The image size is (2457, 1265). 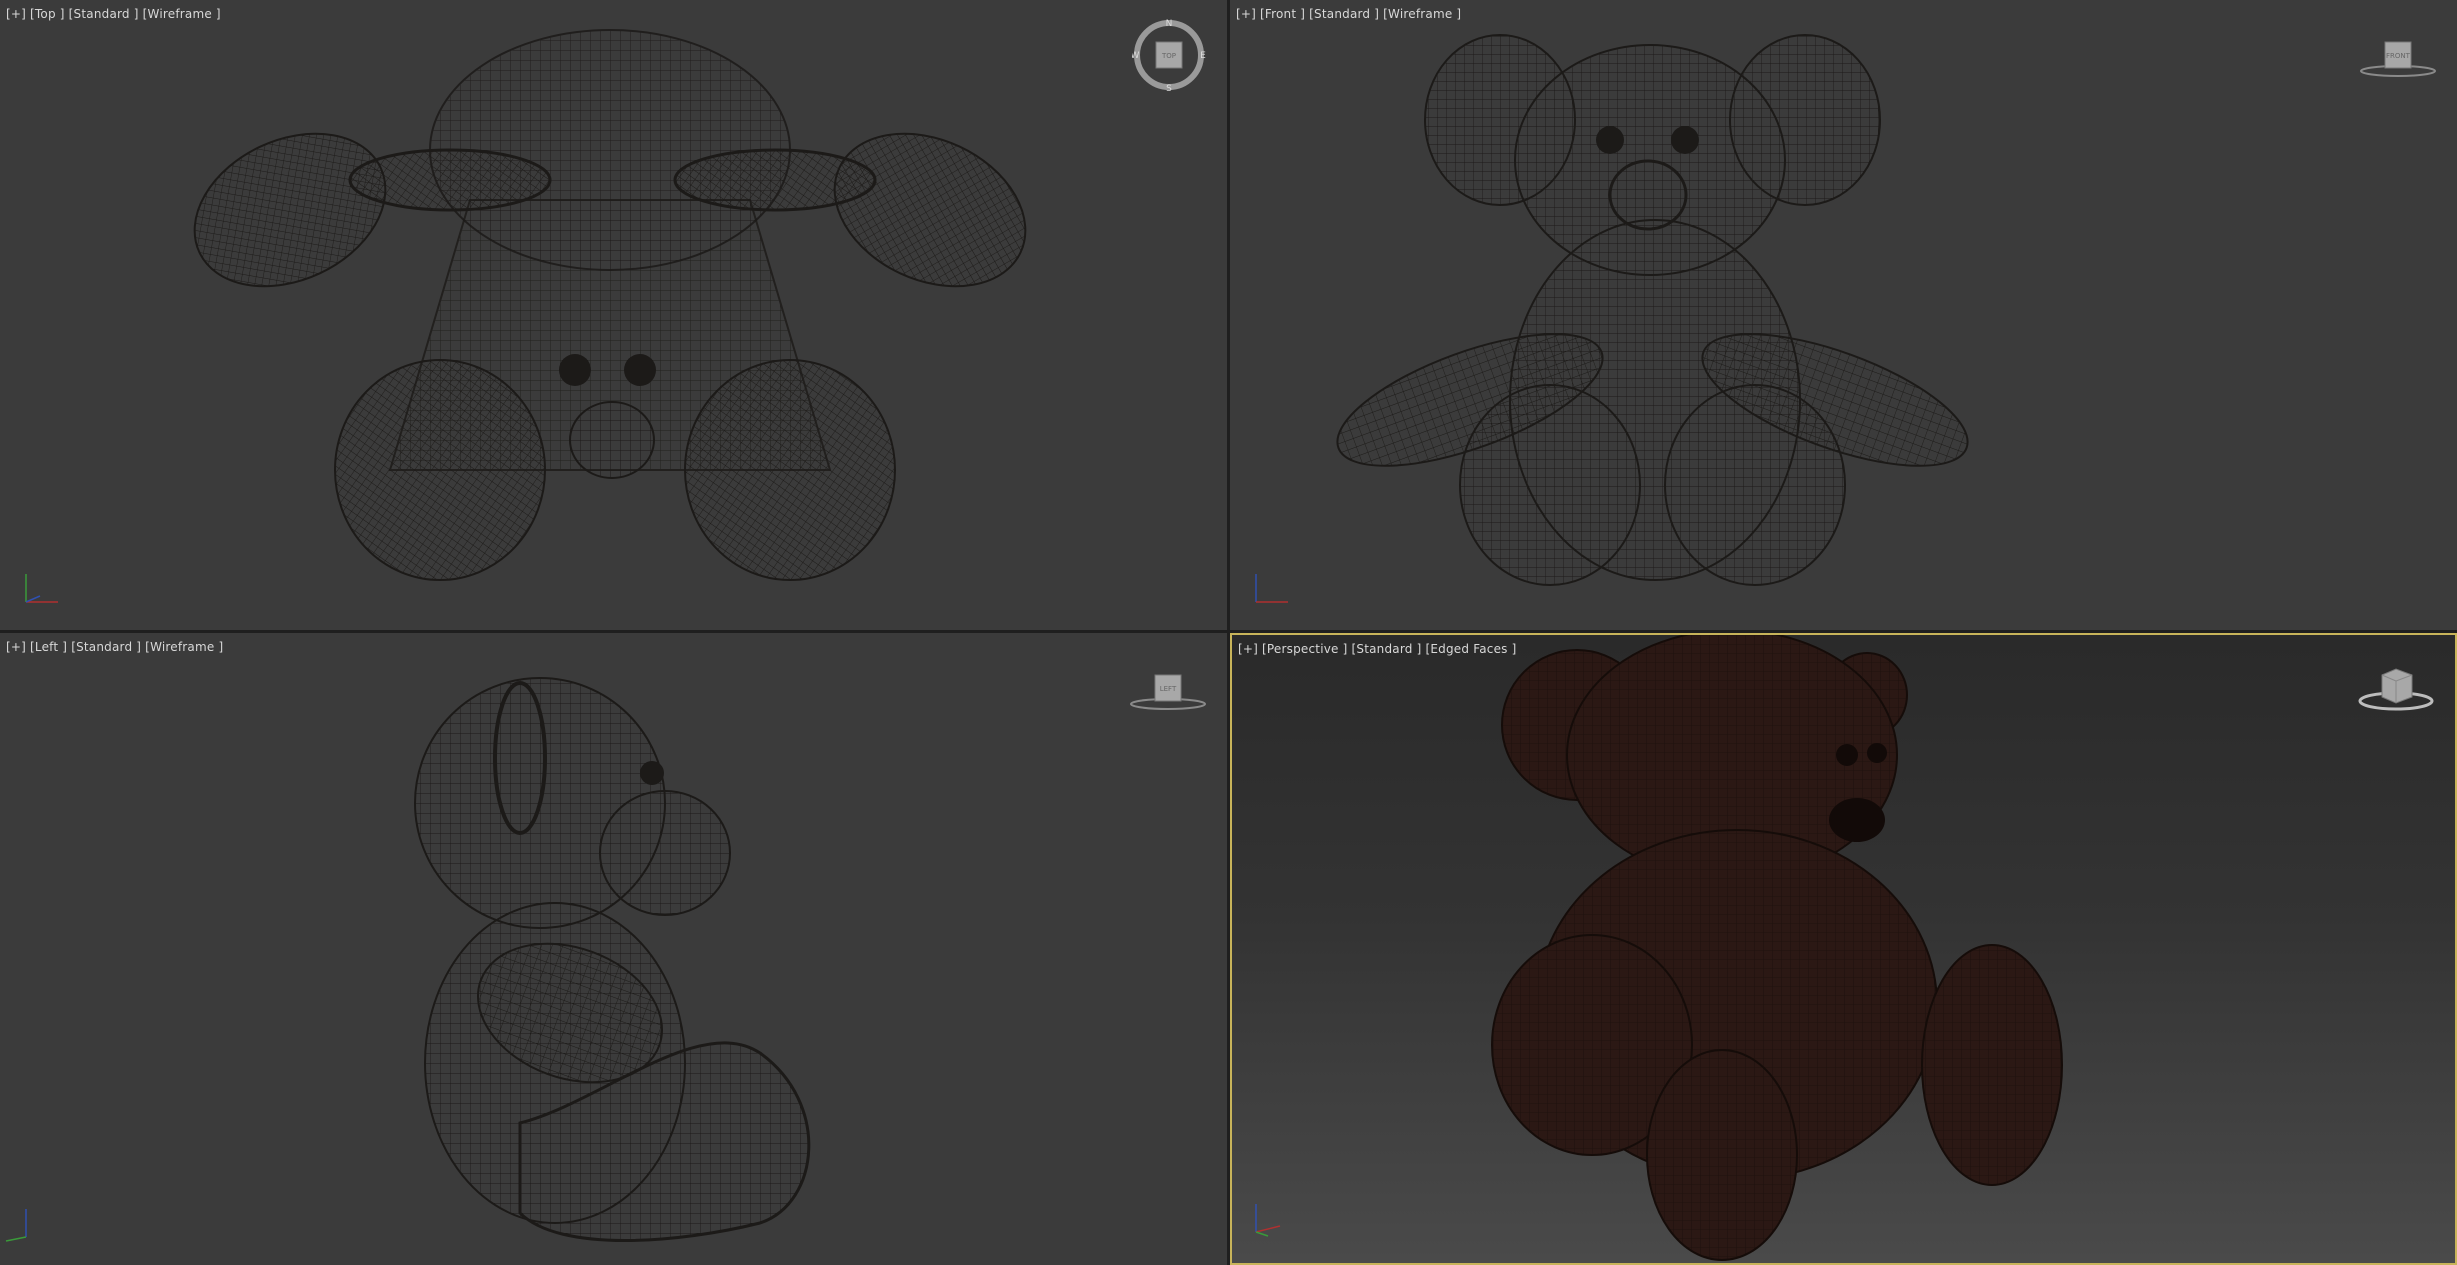 I want to click on viewport-label-front: [+] [Front ] [Standard ] [Wireframe ], so click(x=1348, y=14).